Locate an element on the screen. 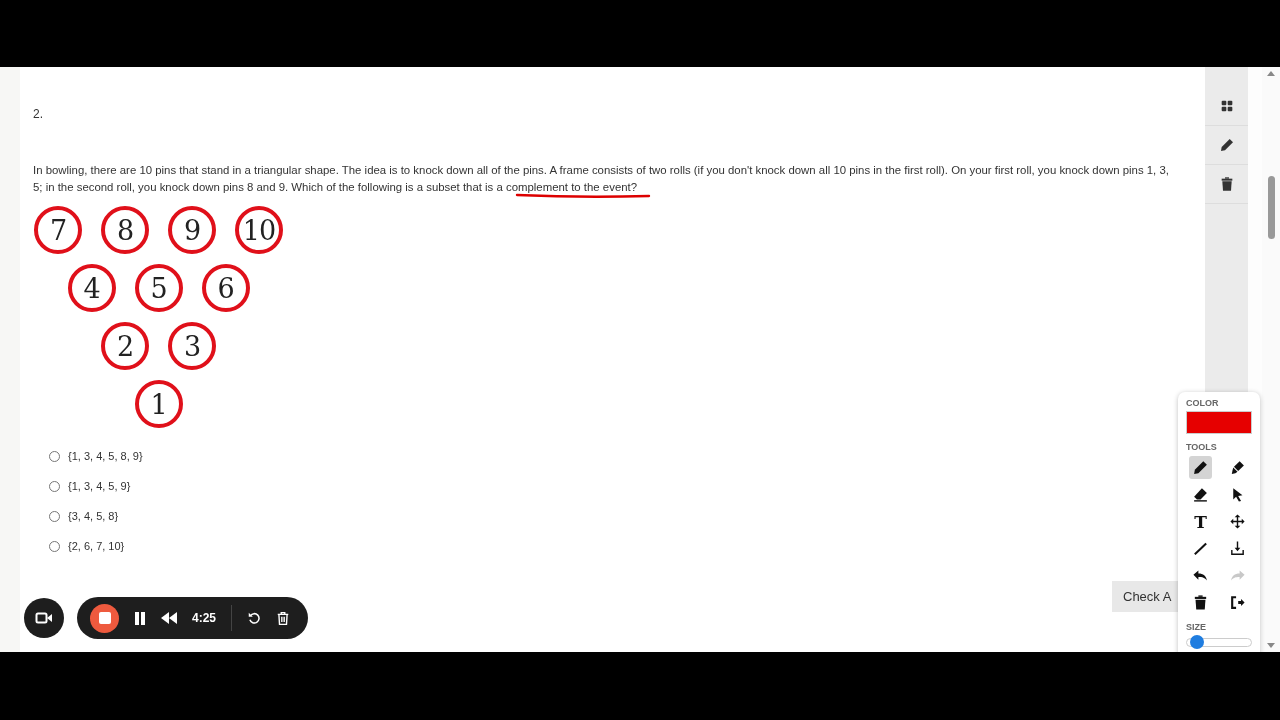 This screenshot has height=720, width=1280. trash-icon is located at coordinates (283, 618).